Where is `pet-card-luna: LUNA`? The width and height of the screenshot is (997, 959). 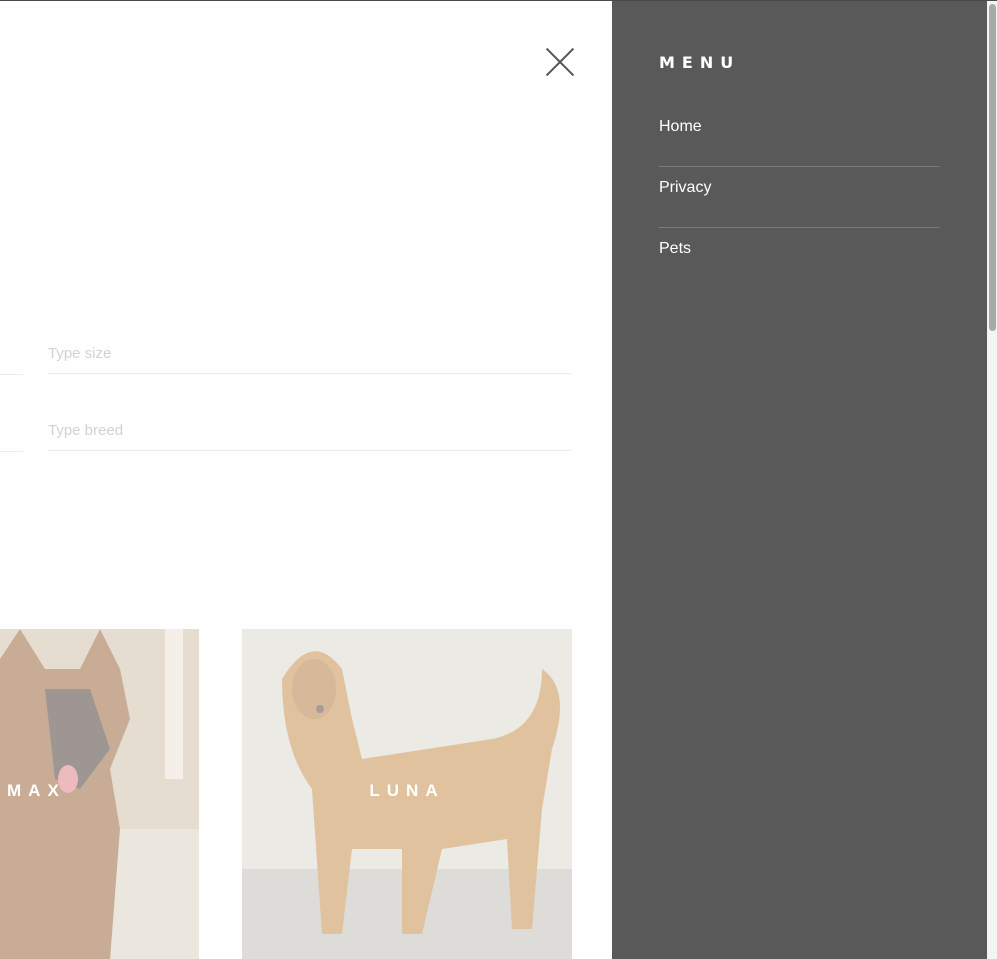 pet-card-luna: LUNA is located at coordinates (407, 794).